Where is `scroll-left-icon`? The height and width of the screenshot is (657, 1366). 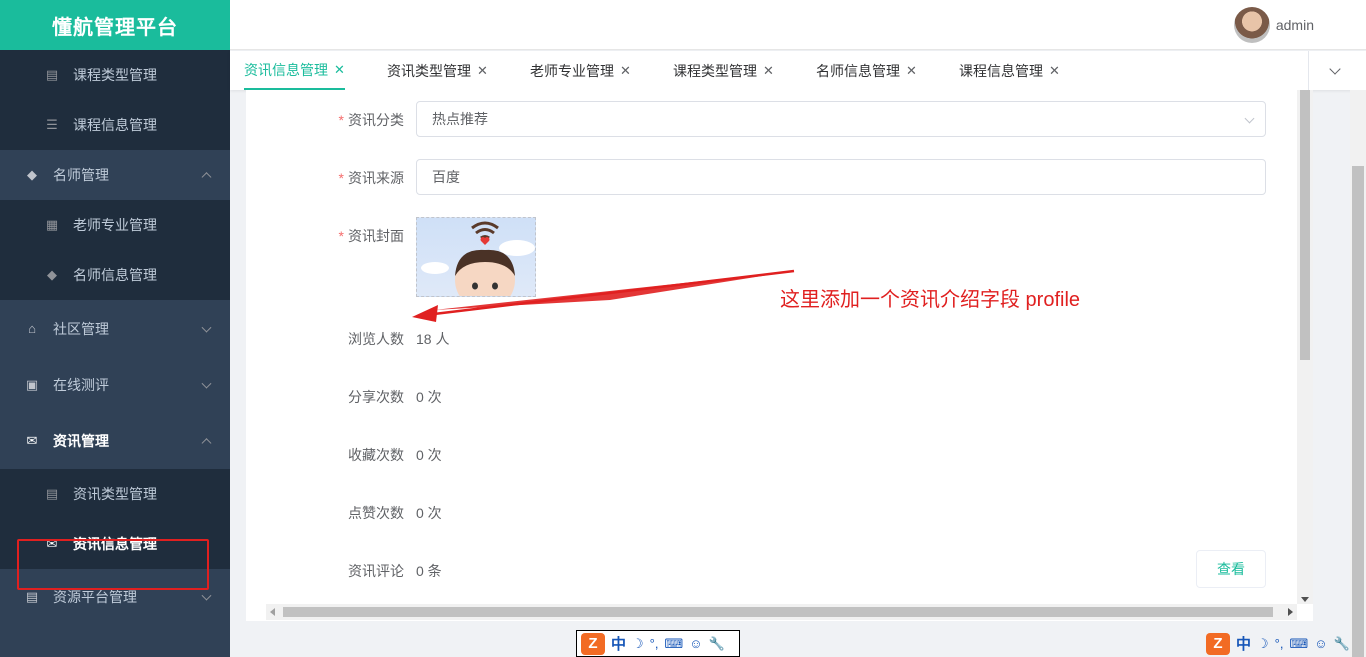 scroll-left-icon is located at coordinates (272, 612).